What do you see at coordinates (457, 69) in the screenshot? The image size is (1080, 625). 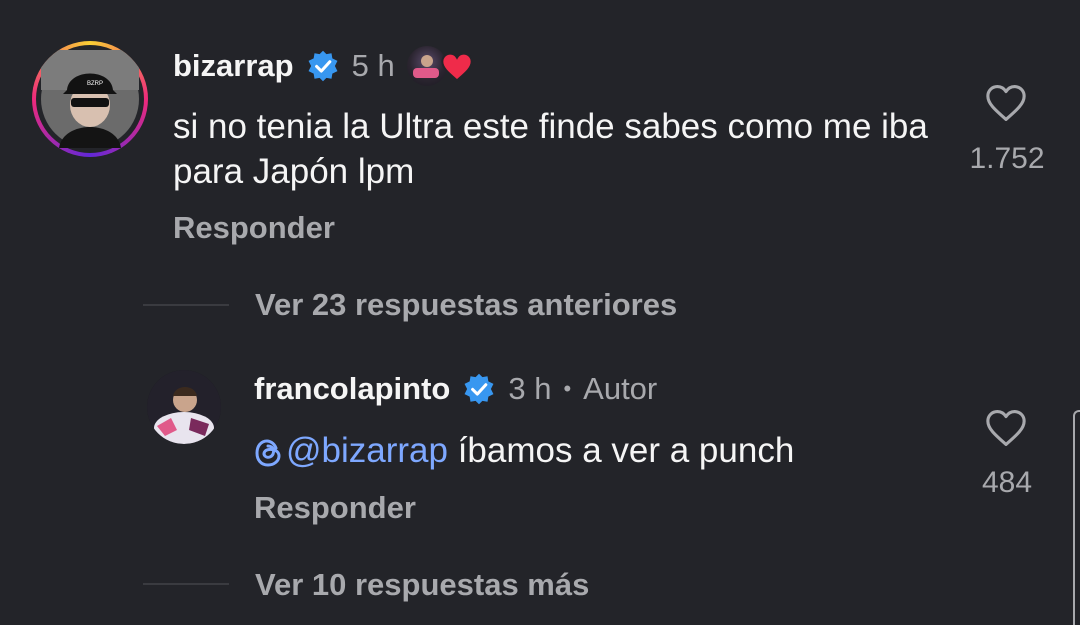 I see `liked-by-author-heart-icon` at bounding box center [457, 69].